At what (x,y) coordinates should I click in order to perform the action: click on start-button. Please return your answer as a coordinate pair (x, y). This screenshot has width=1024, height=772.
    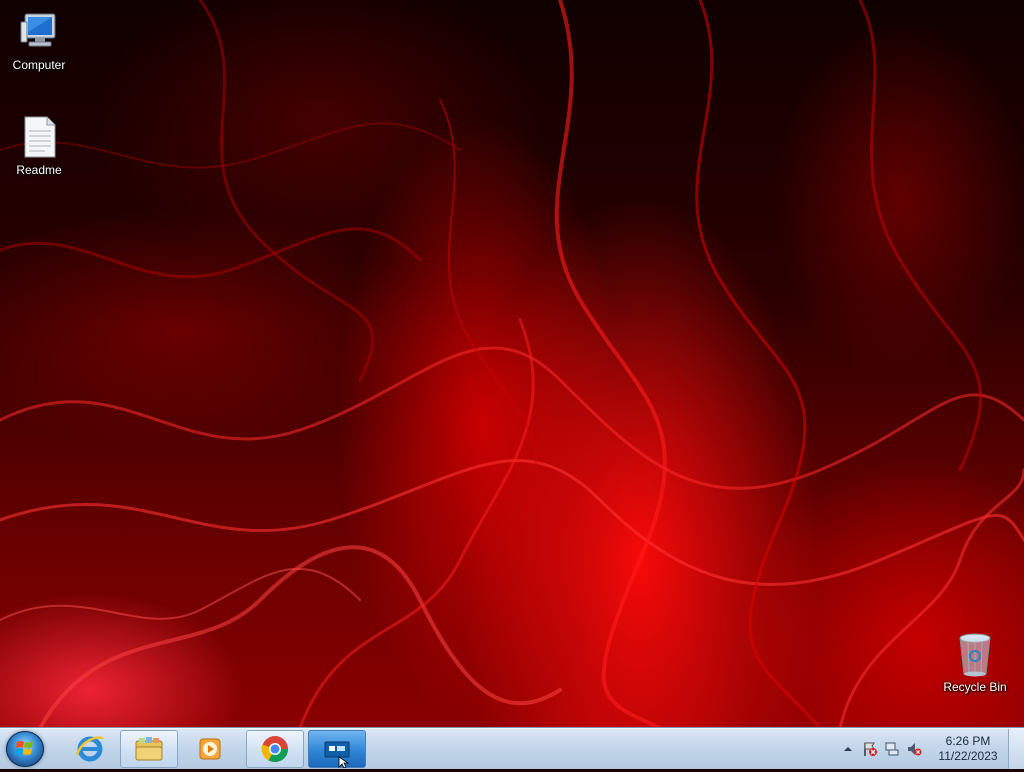
    Looking at the image, I should click on (25, 749).